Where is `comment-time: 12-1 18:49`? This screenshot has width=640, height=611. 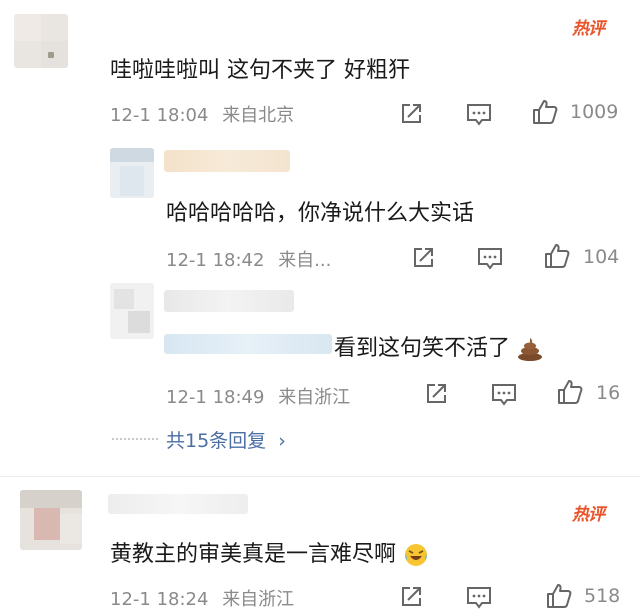 comment-time: 12-1 18:49 is located at coordinates (215, 397).